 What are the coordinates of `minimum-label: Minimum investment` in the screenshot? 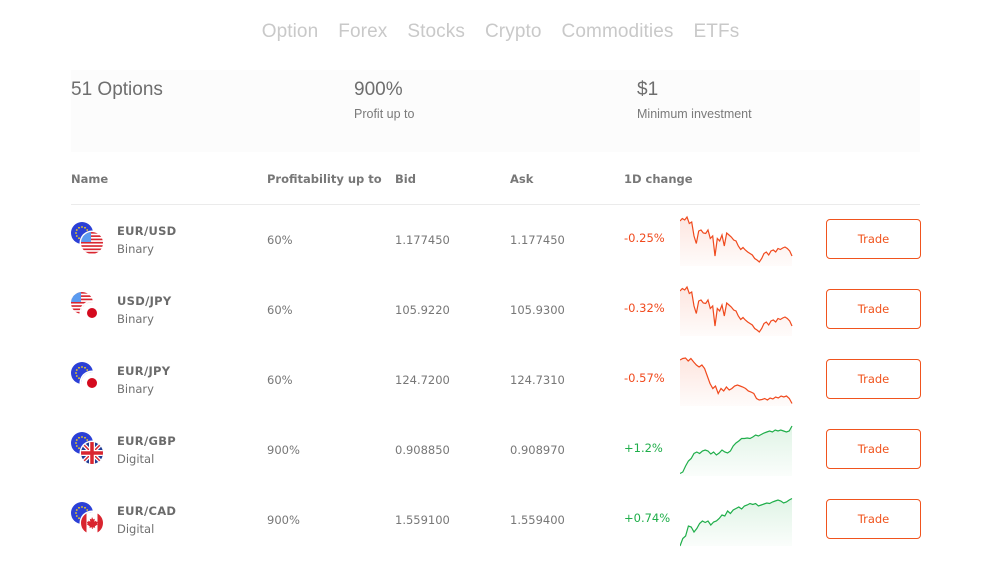 It's located at (694, 114).